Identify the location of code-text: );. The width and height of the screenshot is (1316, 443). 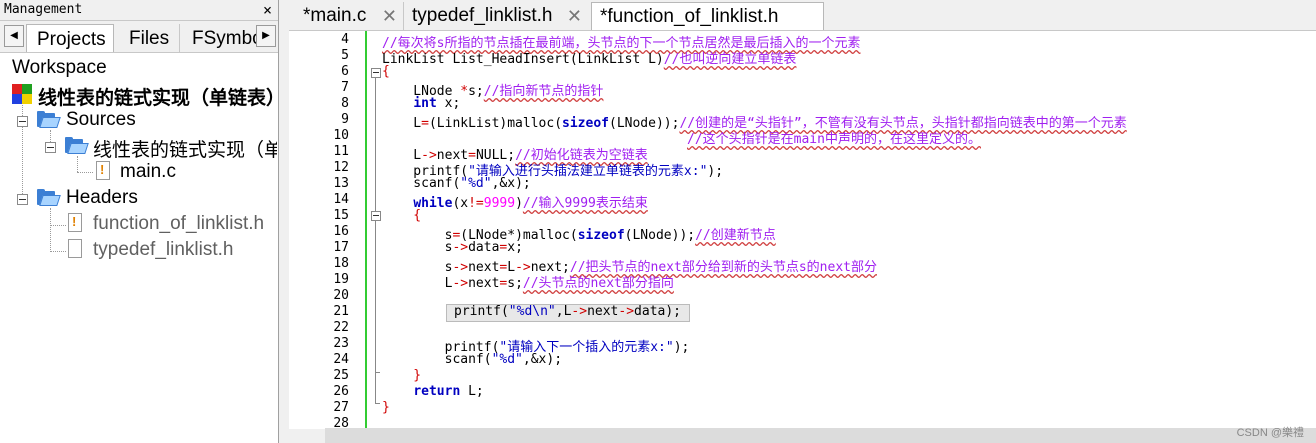
(715, 171).